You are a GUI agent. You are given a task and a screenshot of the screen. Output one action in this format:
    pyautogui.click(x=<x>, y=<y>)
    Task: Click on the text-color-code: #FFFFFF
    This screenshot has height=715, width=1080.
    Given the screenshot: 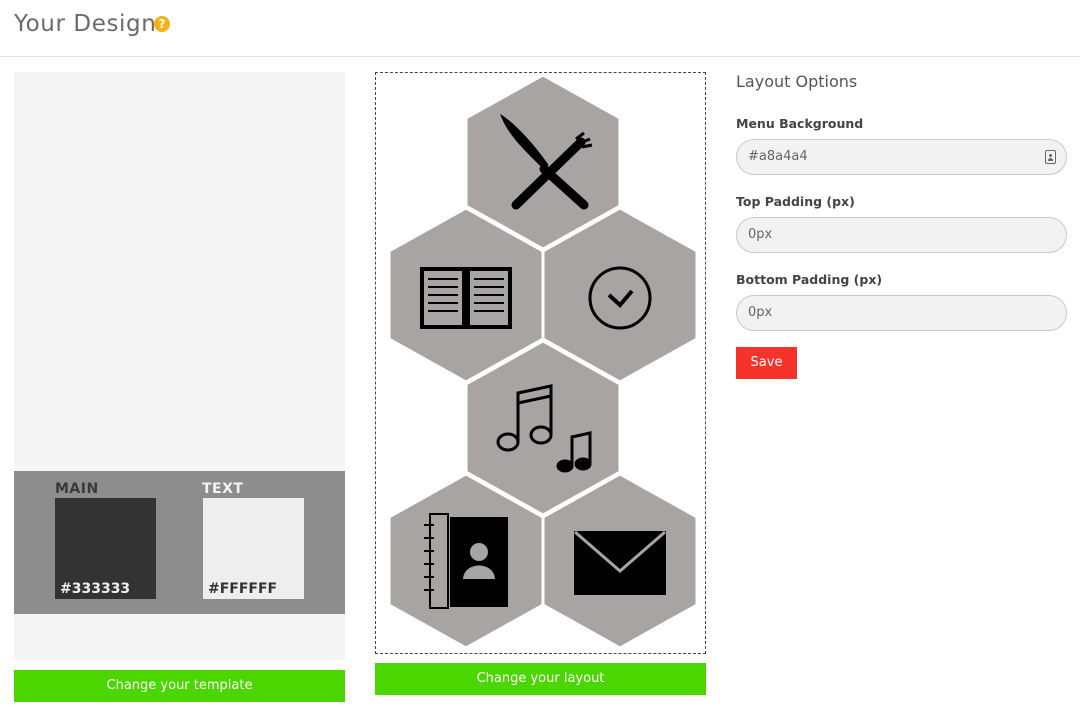 What is the action you would take?
    pyautogui.click(x=243, y=589)
    